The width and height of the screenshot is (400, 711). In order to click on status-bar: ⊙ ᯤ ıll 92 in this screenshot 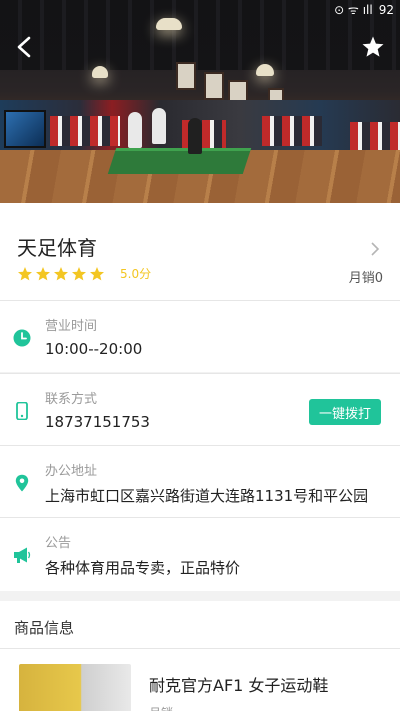, I will do `click(364, 9)`.